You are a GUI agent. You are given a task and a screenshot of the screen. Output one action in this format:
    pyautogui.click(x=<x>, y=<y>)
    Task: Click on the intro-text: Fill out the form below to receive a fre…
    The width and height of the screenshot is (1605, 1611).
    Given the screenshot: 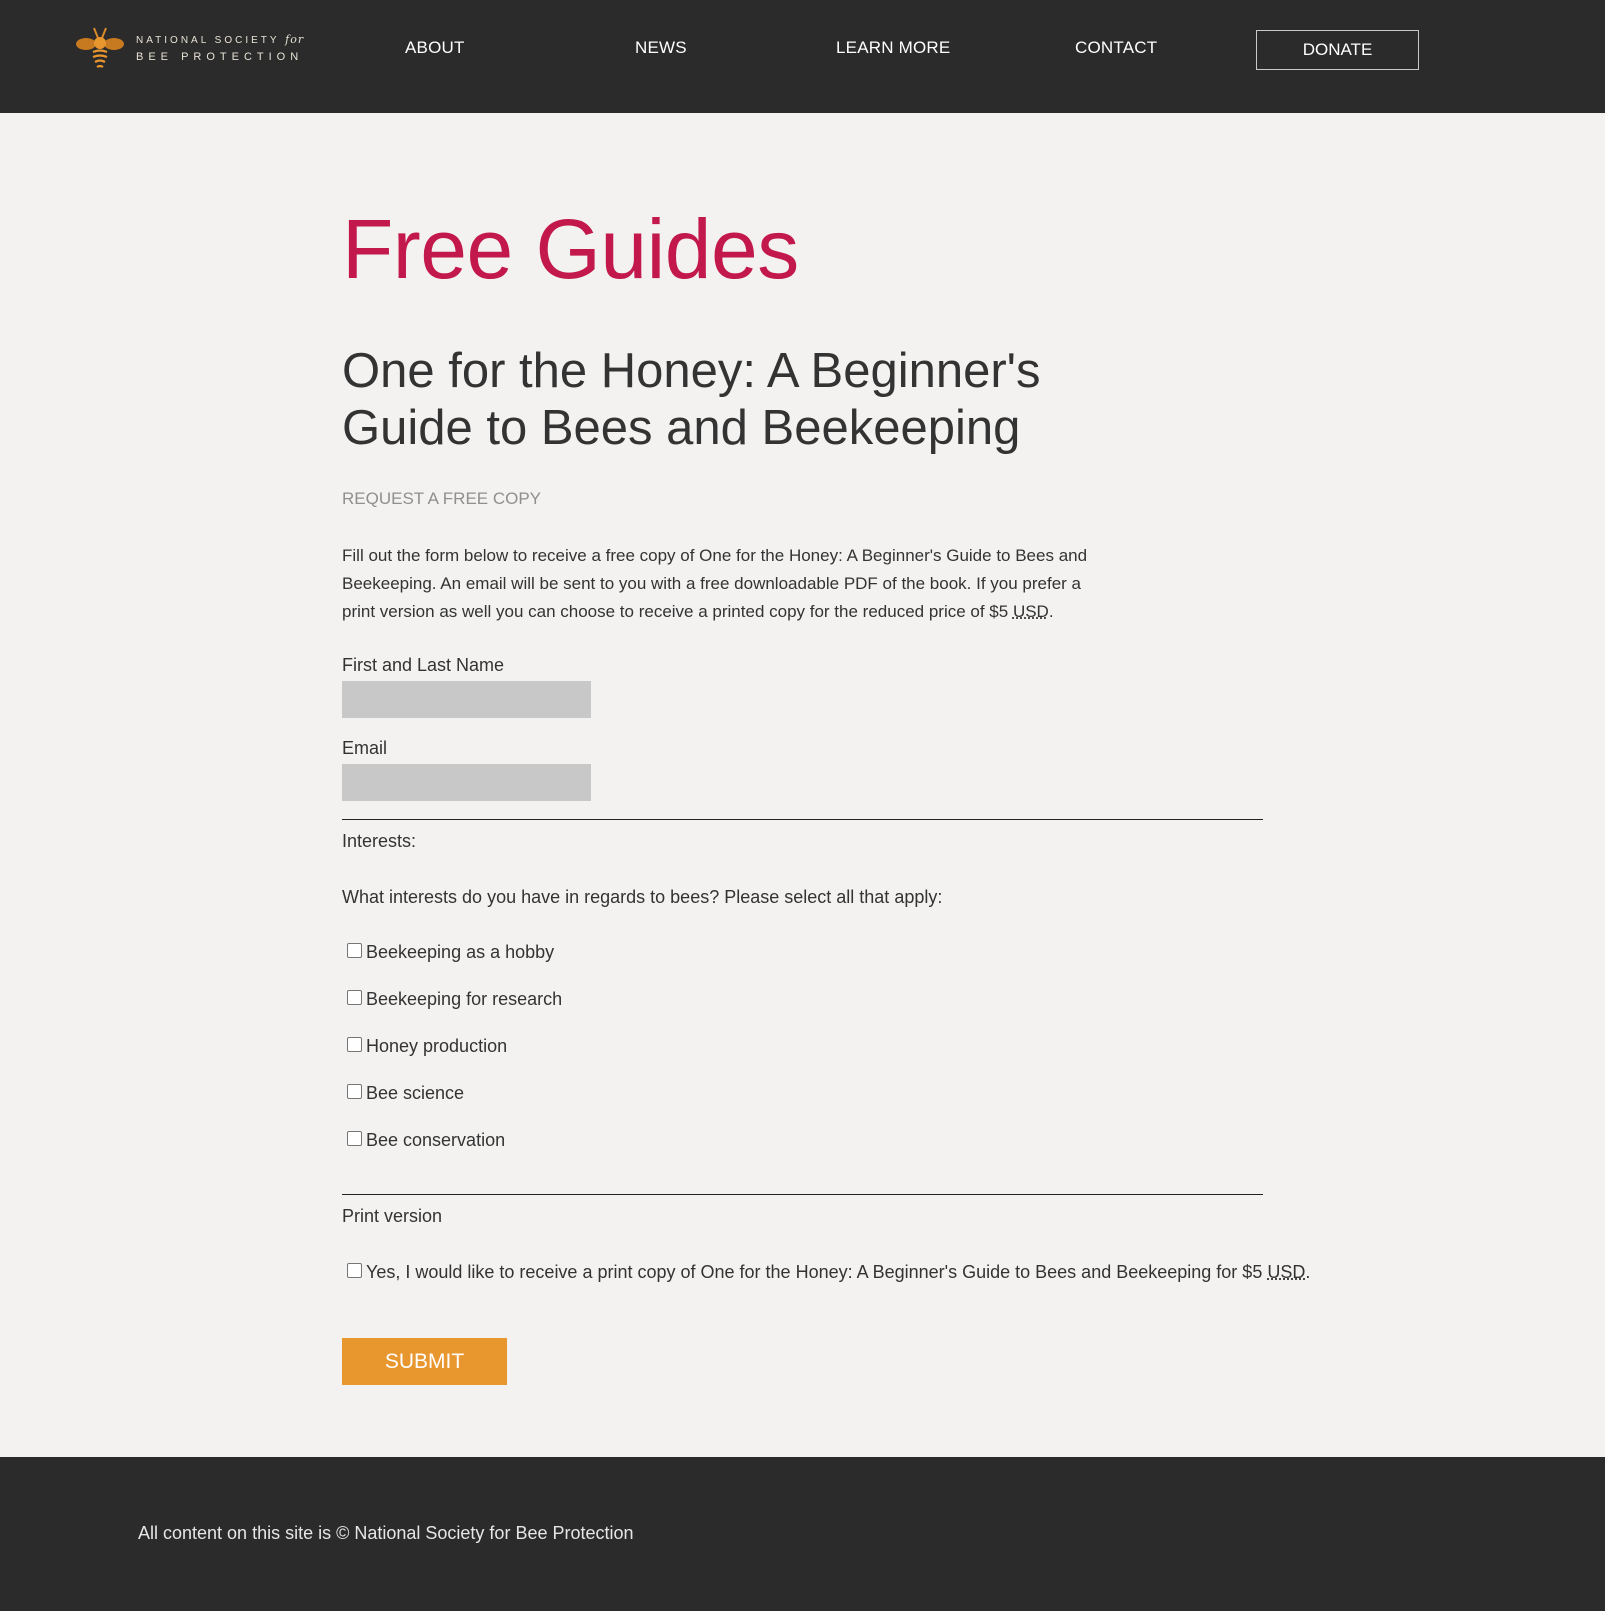 What is the action you would take?
    pyautogui.click(x=715, y=583)
    